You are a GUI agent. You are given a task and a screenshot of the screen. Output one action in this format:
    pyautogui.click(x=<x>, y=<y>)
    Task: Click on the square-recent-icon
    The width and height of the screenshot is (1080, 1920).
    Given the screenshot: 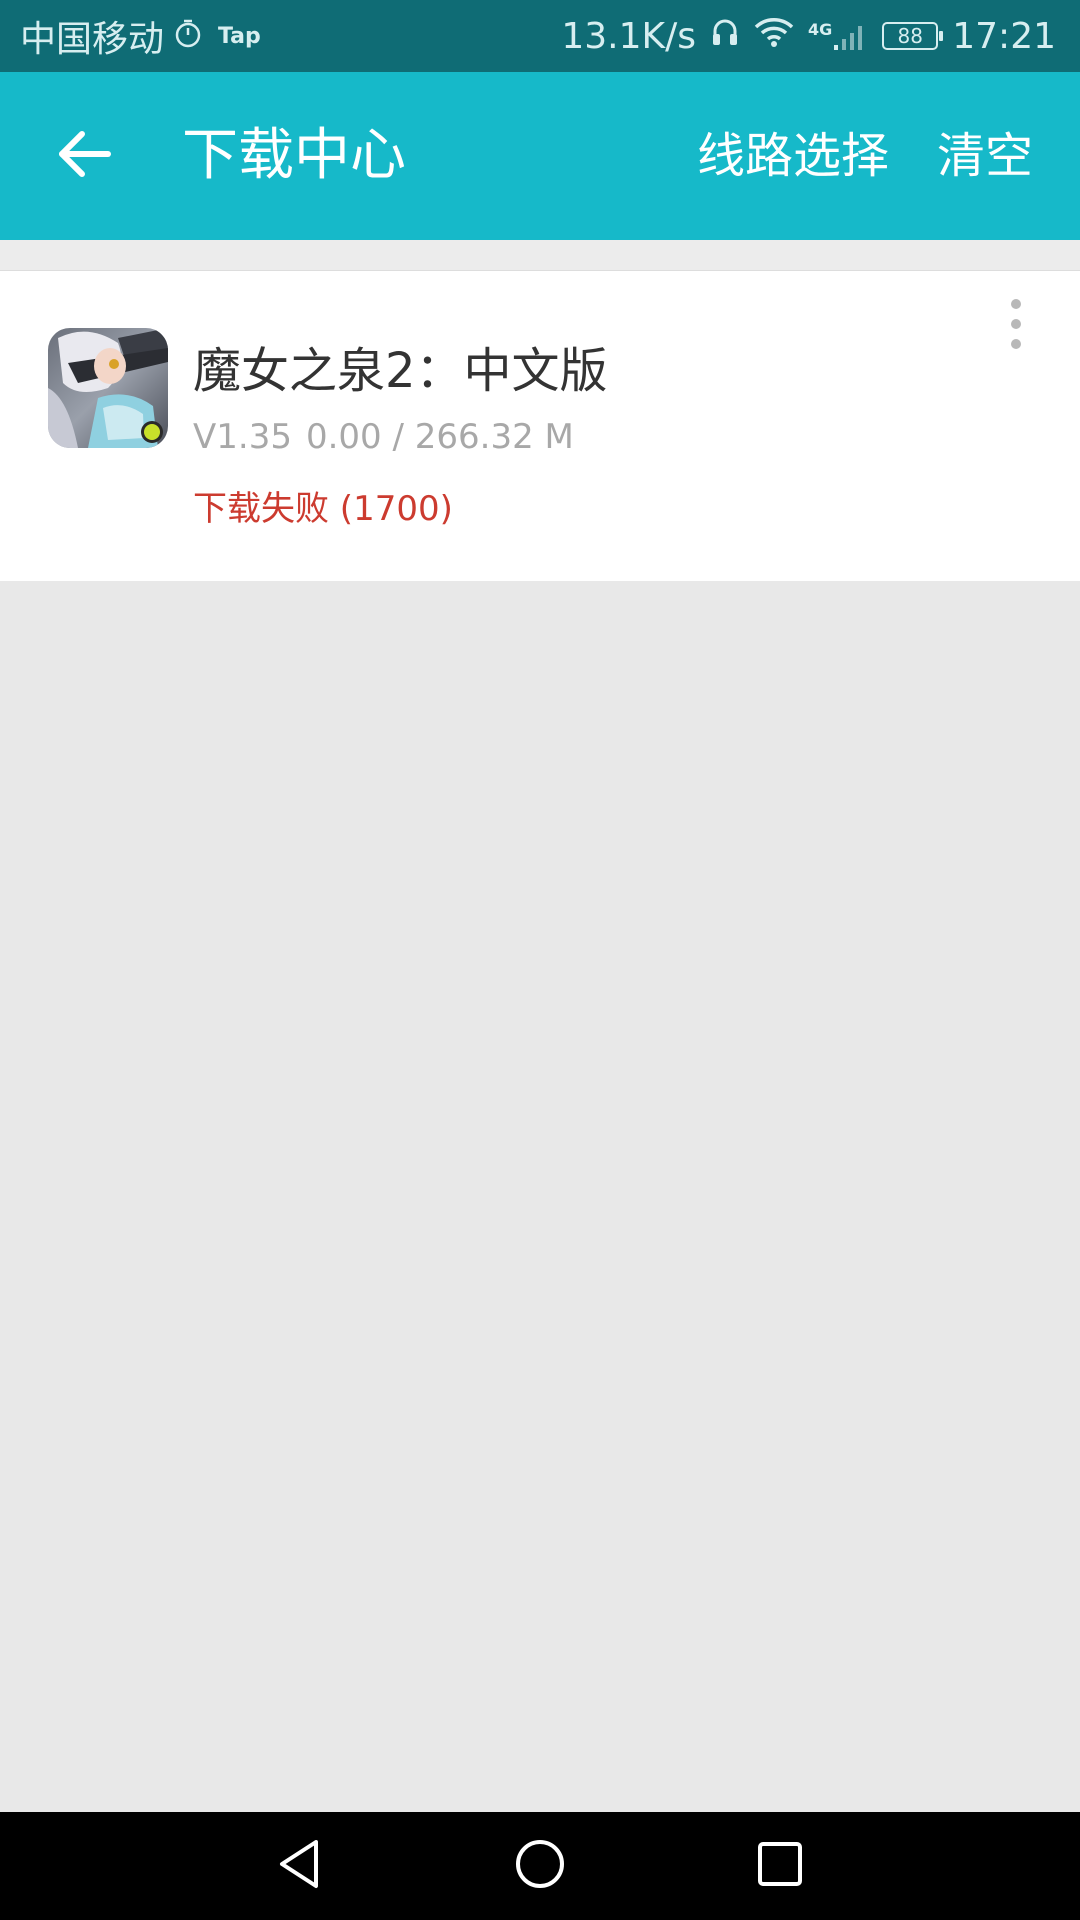 What is the action you would take?
    pyautogui.click(x=780, y=1866)
    